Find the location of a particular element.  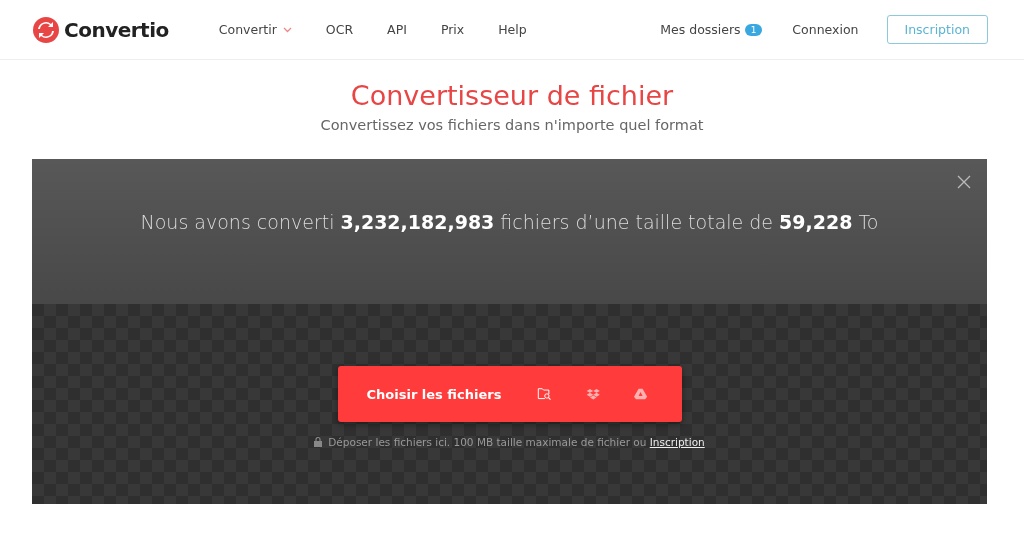

nav-link: Convertir is located at coordinates (255, 29).